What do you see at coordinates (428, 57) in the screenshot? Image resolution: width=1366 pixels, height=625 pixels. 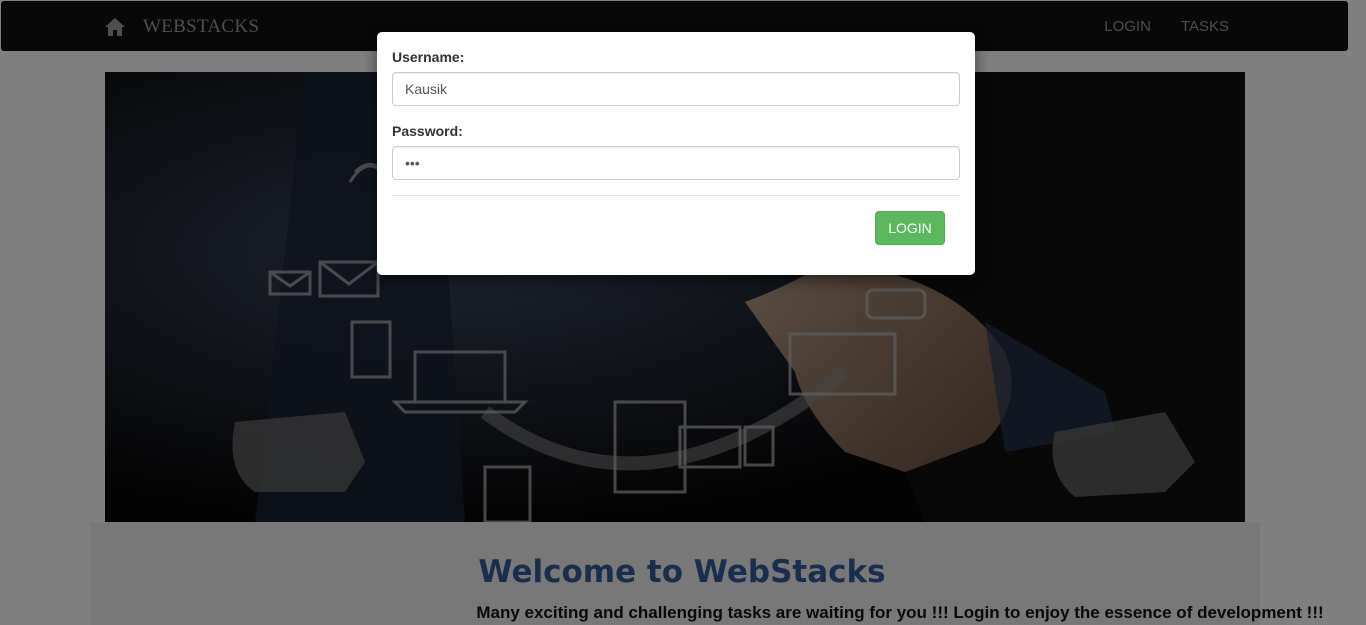 I see `username-label: Username:` at bounding box center [428, 57].